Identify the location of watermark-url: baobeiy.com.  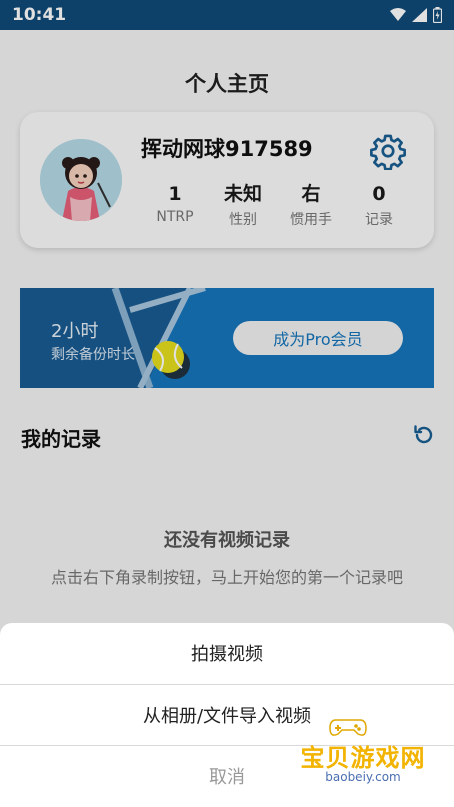
(363, 777).